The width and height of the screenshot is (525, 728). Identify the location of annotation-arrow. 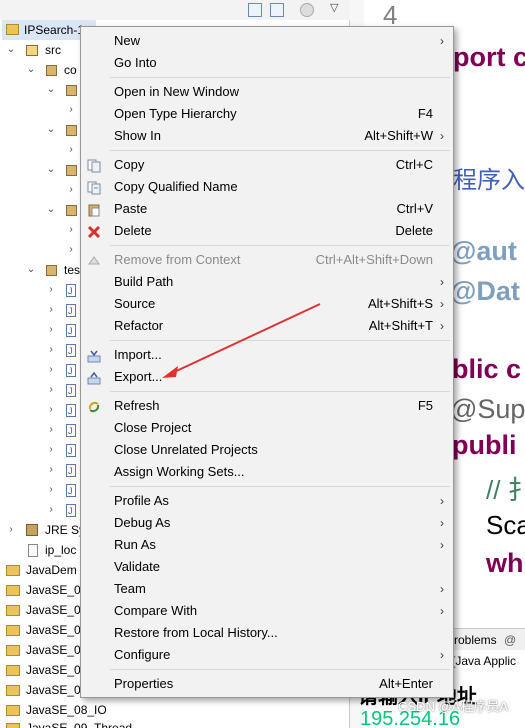
(241, 340).